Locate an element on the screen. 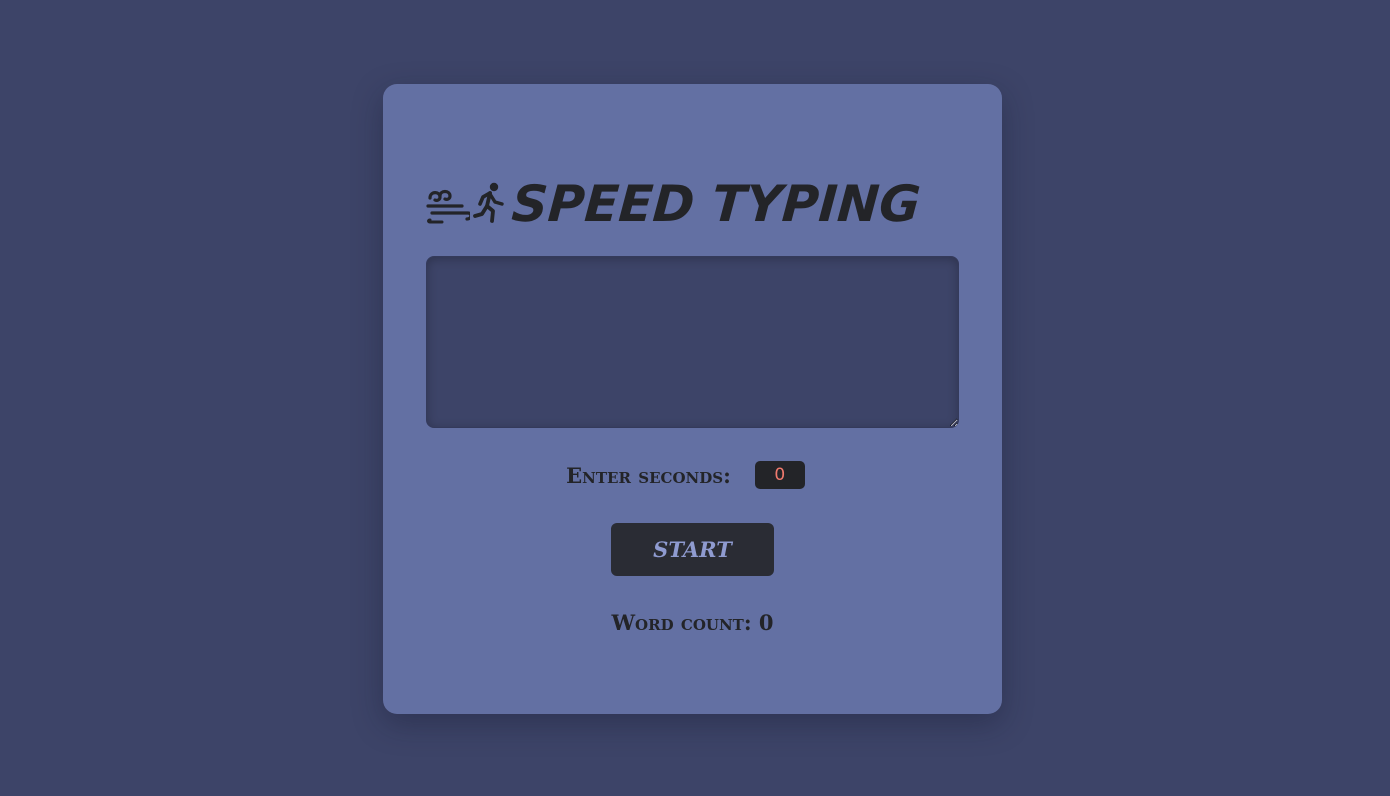  word-count-value: 0 is located at coordinates (766, 622).